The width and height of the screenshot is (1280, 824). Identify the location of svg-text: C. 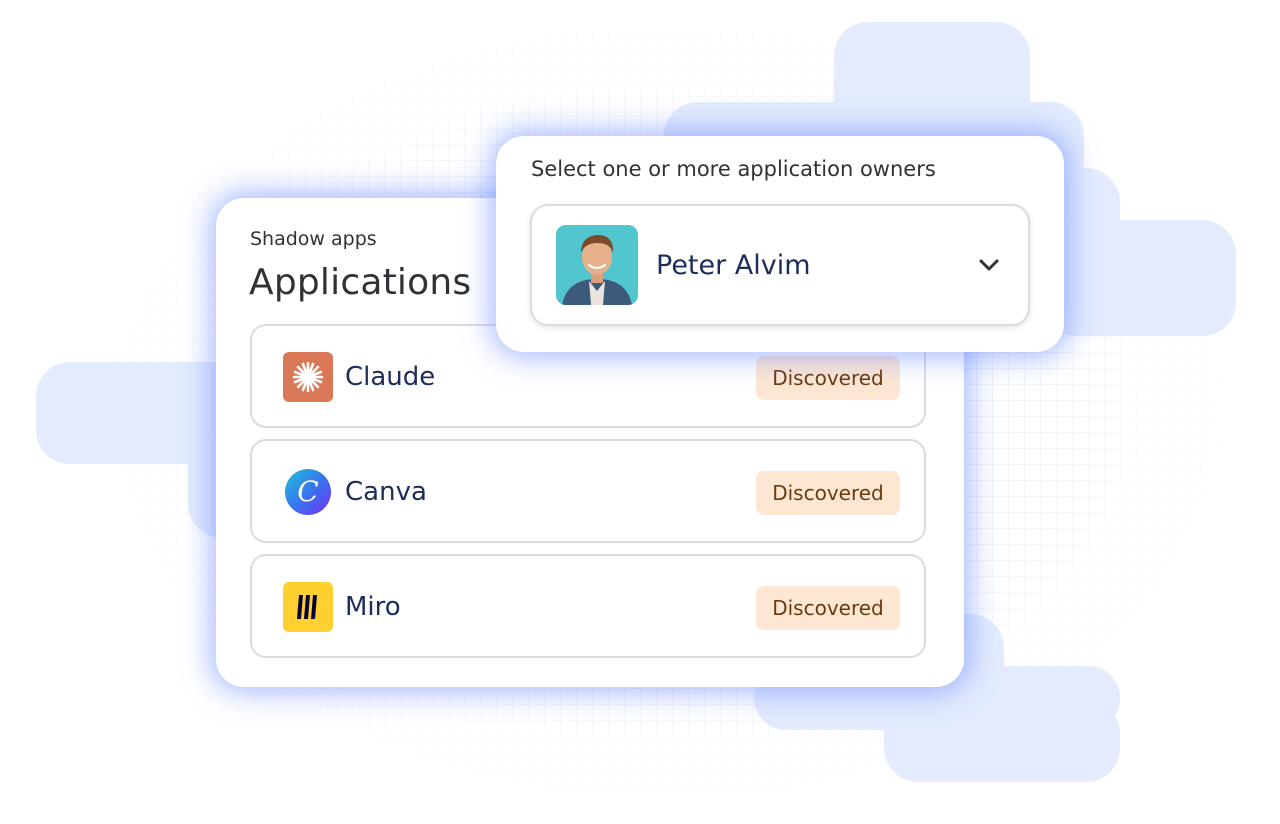
(307, 491).